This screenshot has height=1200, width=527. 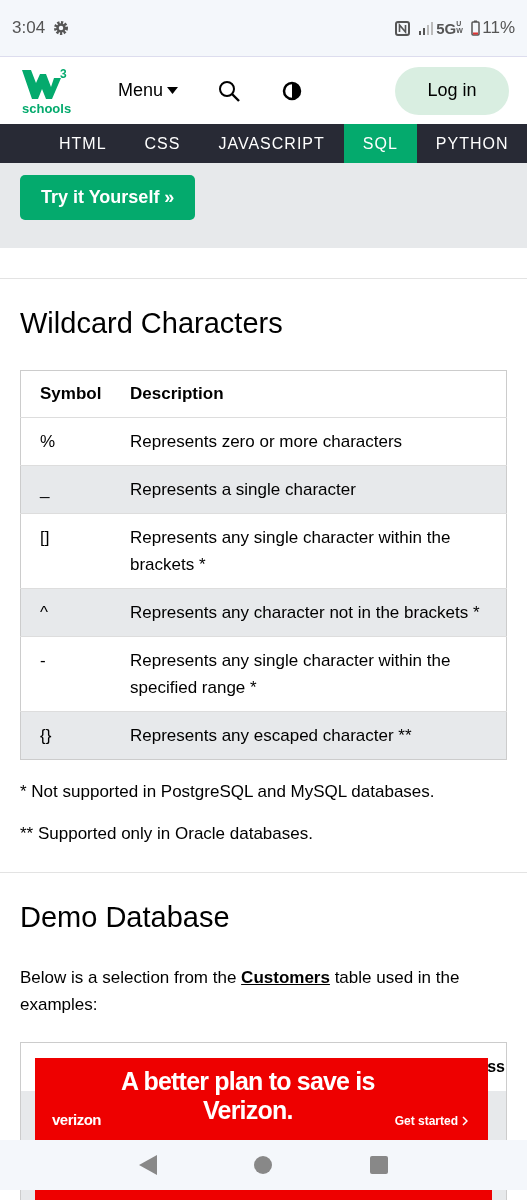 I want to click on column-header: Symbol, so click(x=65, y=394).